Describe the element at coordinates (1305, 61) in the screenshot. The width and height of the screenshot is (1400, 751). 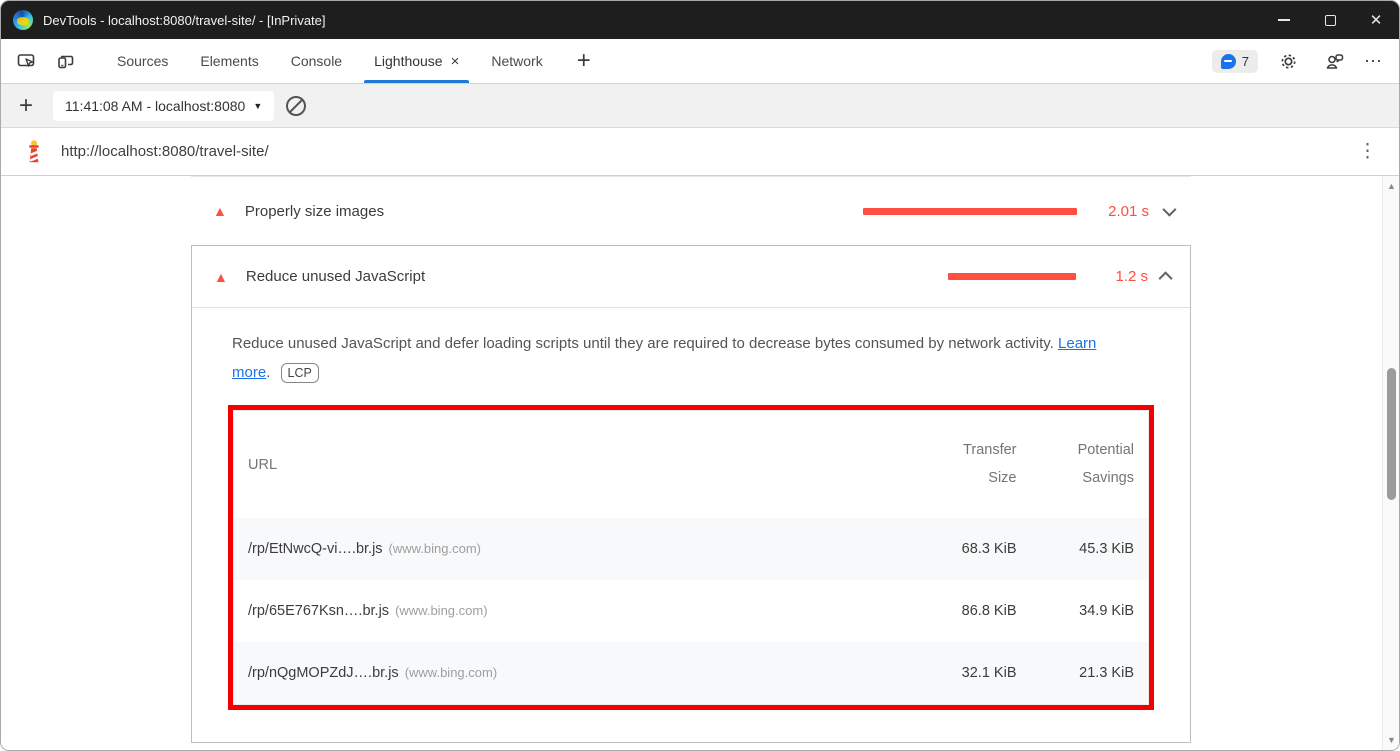
I see `devtools-toolbar-right: 7 ⋯` at that location.